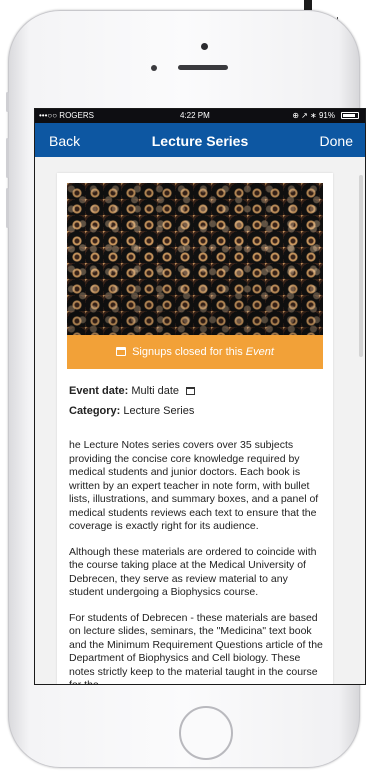 Image resolution: width=372 pixels, height=774 pixels. I want to click on status-bar: •••○○ ROGERS 4:22 PM ⊕ ↗ ∗ 91%, so click(200, 116).